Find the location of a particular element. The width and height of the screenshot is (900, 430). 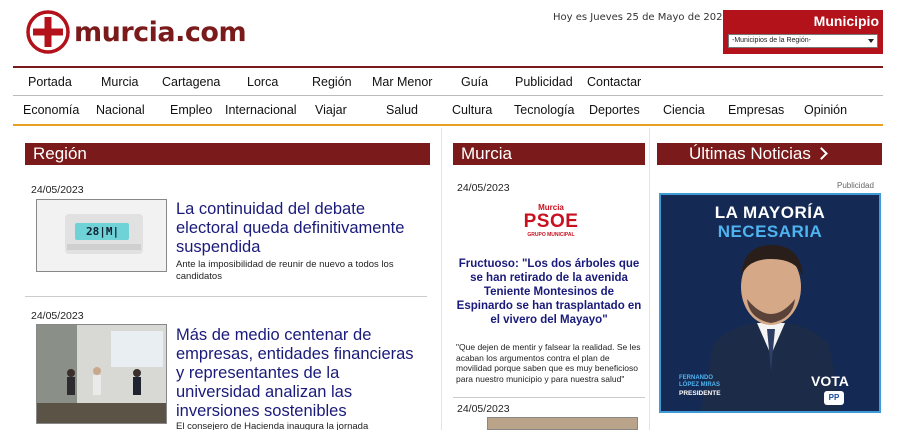

nav-item-murcia: Murcia is located at coordinates (120, 82).